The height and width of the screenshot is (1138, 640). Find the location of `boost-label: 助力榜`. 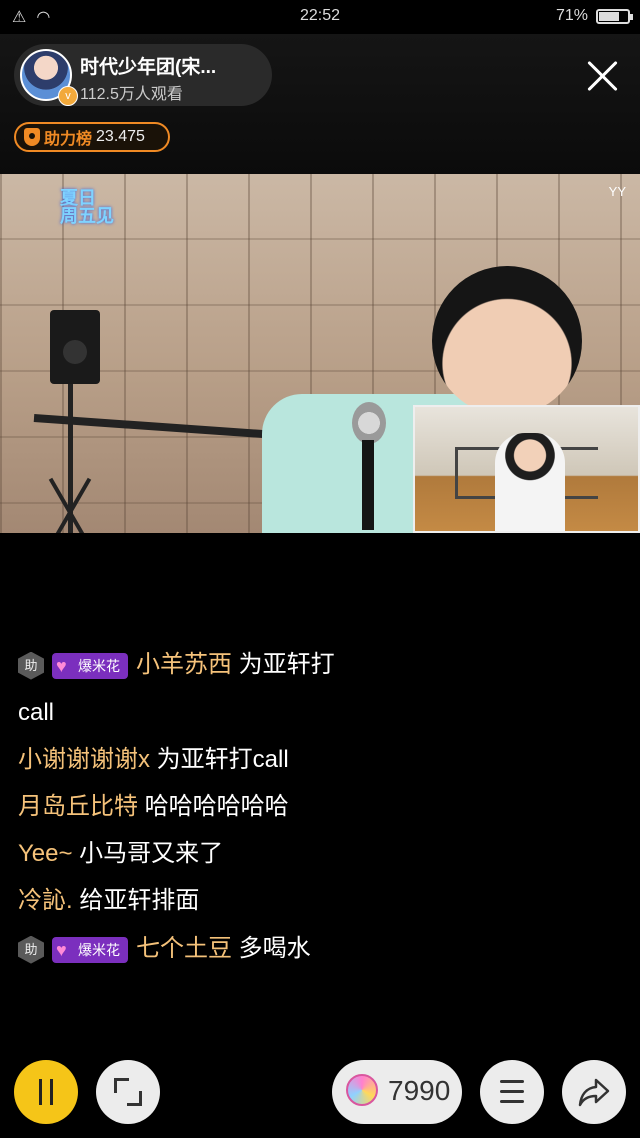

boost-label: 助力榜 is located at coordinates (68, 139).